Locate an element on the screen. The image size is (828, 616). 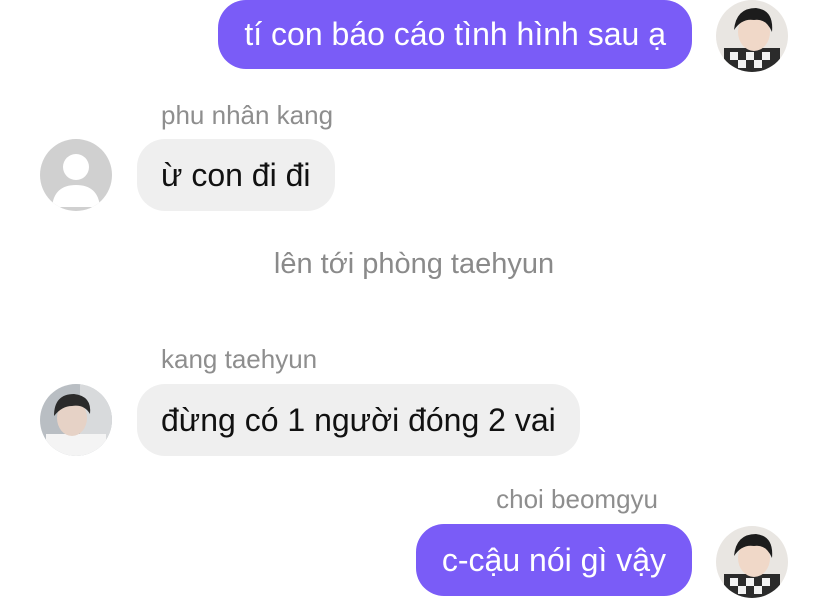
incoming-message-bubble: đừng có 1 người đóng 2 vai is located at coordinates (358, 420).